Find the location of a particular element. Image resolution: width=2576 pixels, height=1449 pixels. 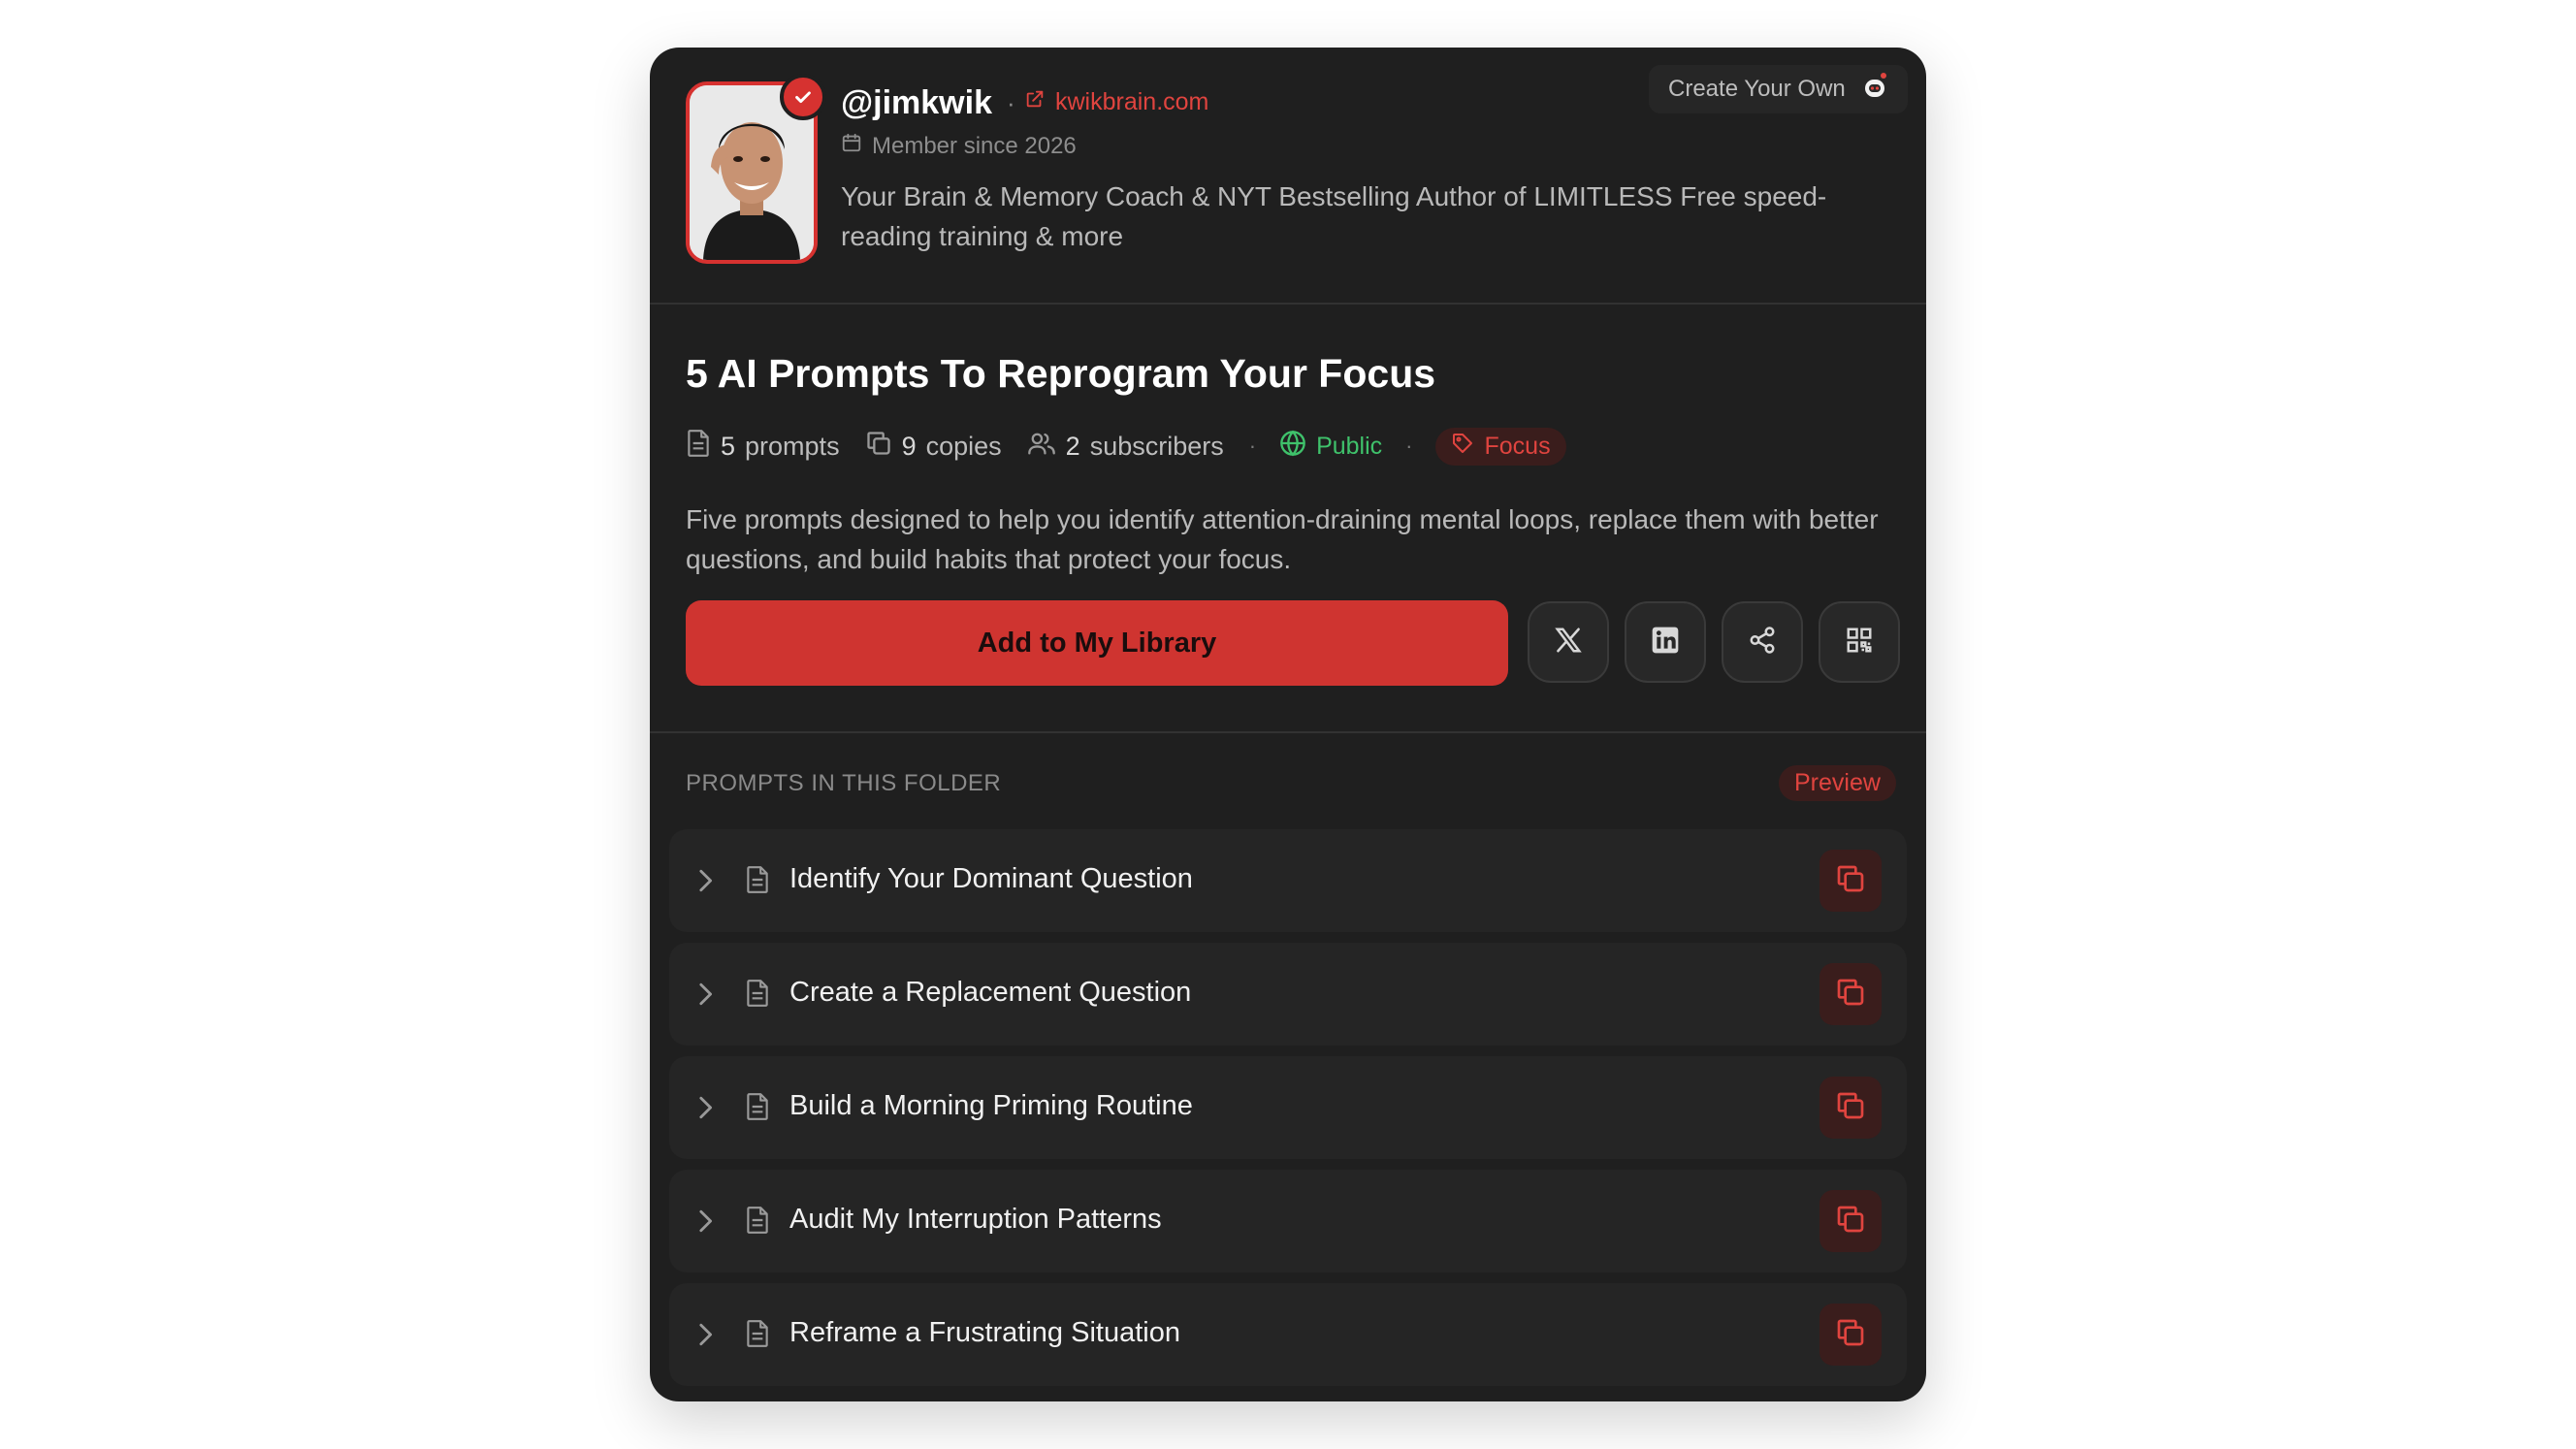

member-since-text: Member since 2026 is located at coordinates (974, 145).